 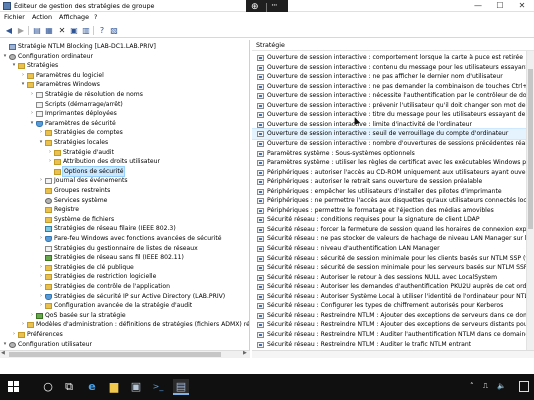 What do you see at coordinates (102, 30) in the screenshot?
I see `help-icon: ?` at bounding box center [102, 30].